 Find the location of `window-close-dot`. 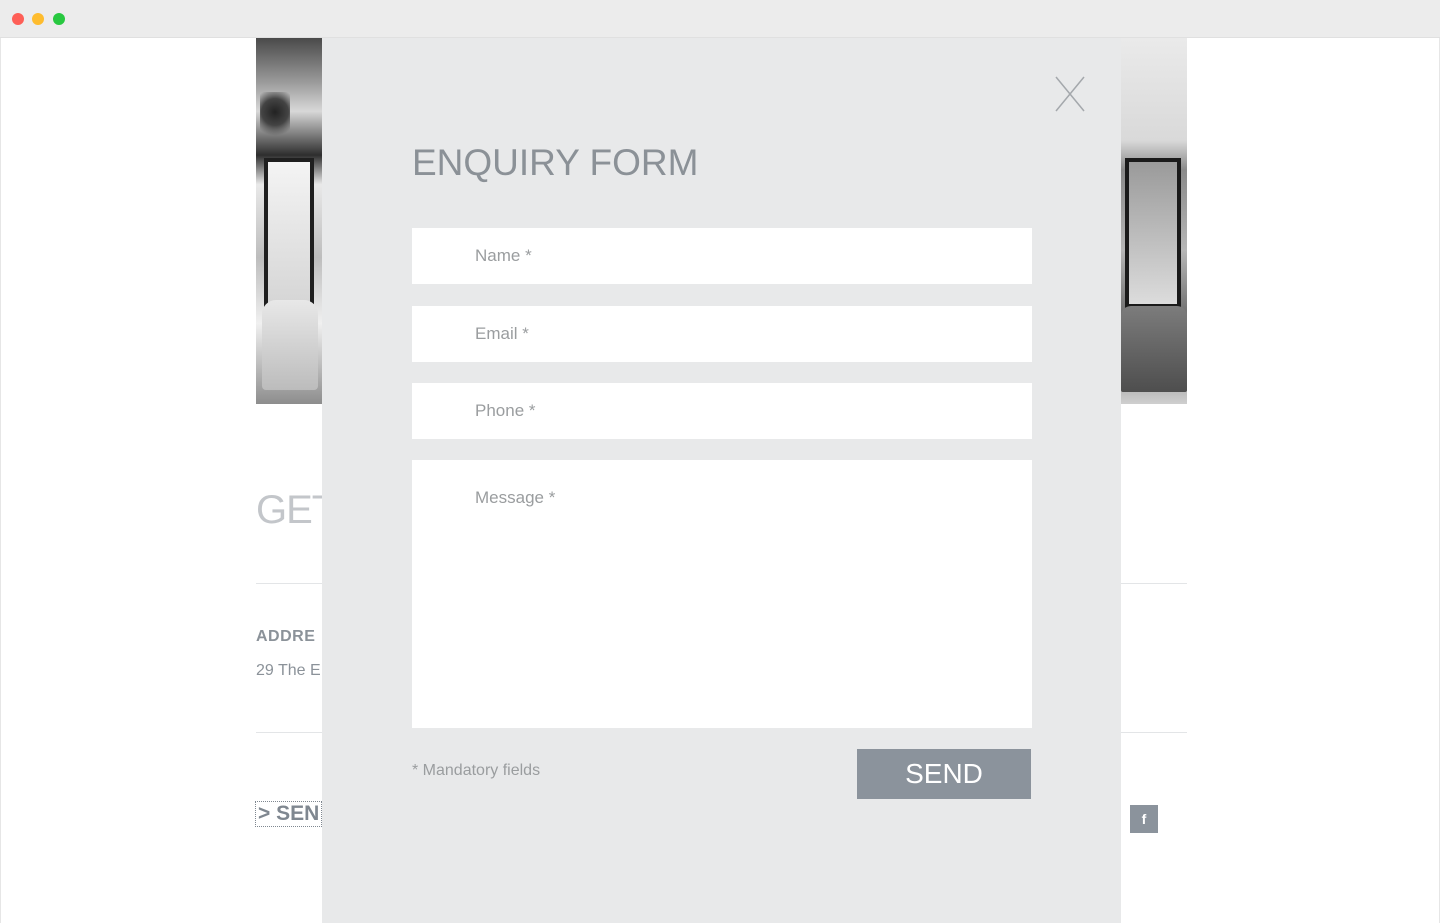

window-close-dot is located at coordinates (18, 19).